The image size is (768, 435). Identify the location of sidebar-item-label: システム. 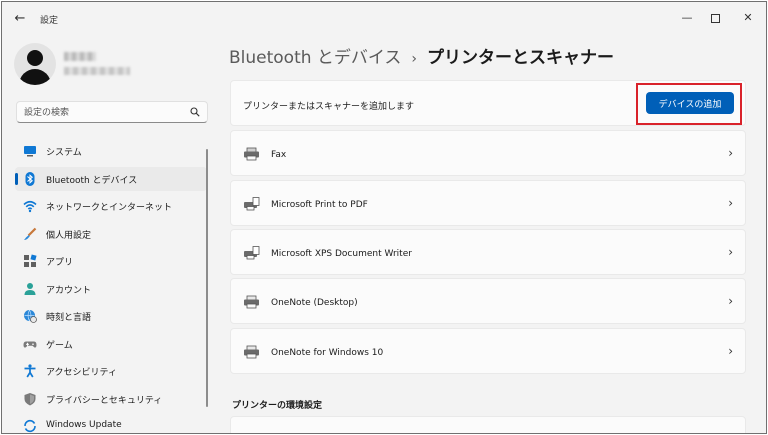
(64, 153).